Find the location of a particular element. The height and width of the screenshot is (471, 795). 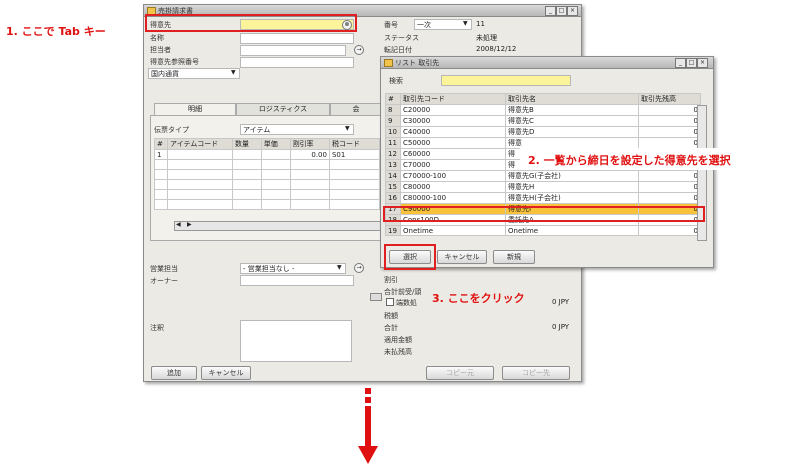

expand-button is located at coordinates (376, 297).